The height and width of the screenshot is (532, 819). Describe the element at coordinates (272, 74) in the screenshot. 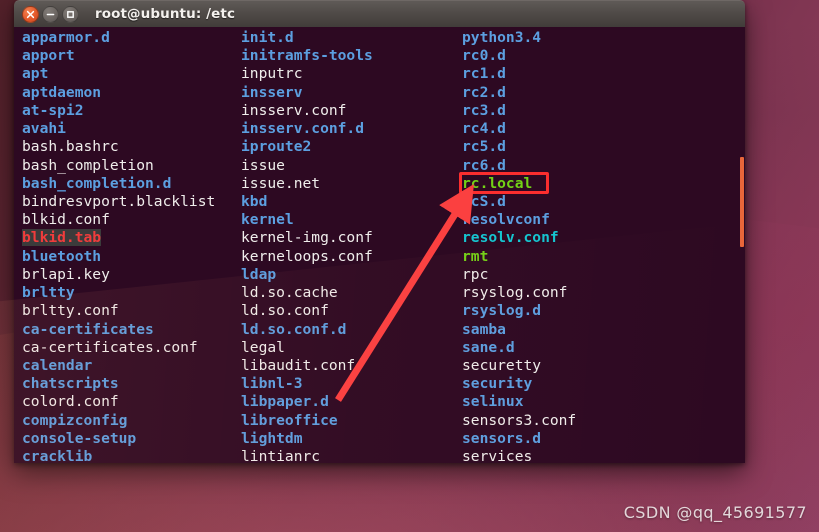

I see `ls-entry-label: inputrc` at that location.